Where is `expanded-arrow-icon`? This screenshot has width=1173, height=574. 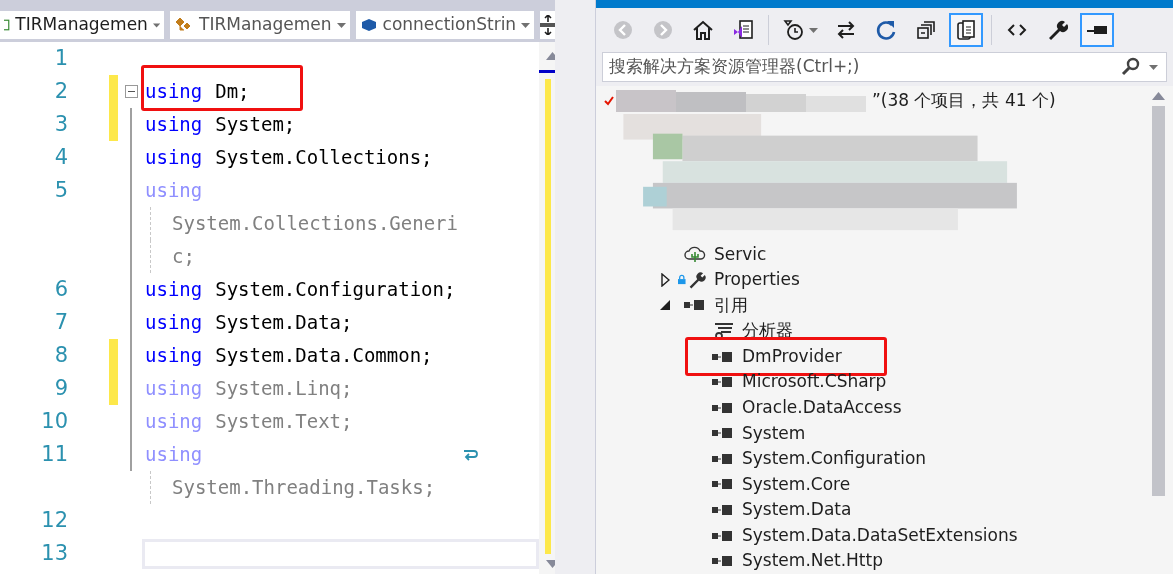 expanded-arrow-icon is located at coordinates (665, 305).